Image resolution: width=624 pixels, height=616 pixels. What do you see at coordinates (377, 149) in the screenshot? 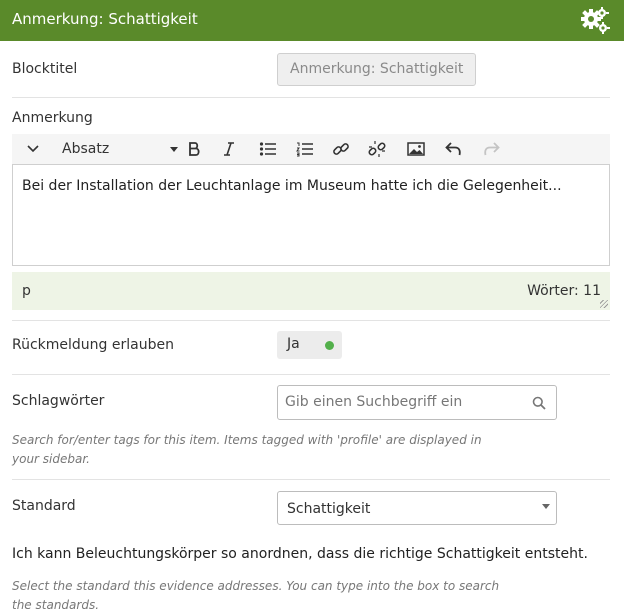
I see `unlink-icon` at bounding box center [377, 149].